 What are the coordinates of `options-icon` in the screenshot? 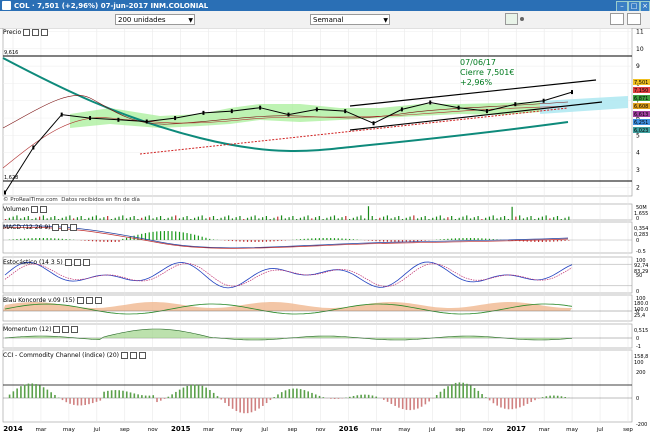 It's located at (522, 19).